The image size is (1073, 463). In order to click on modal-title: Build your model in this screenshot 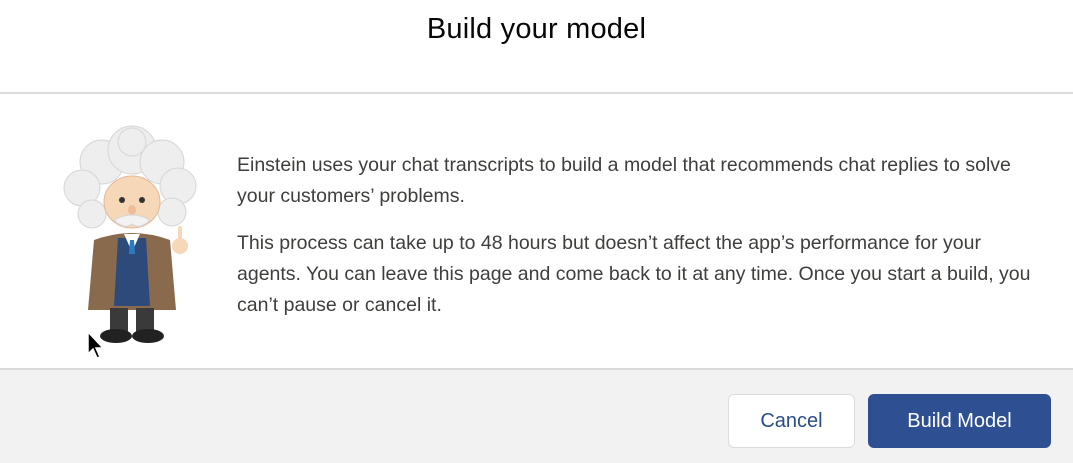, I will do `click(536, 29)`.